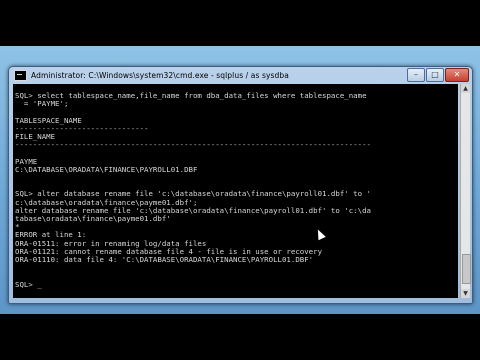  Describe the element at coordinates (457, 75) in the screenshot. I see `close-button: ✕` at that location.